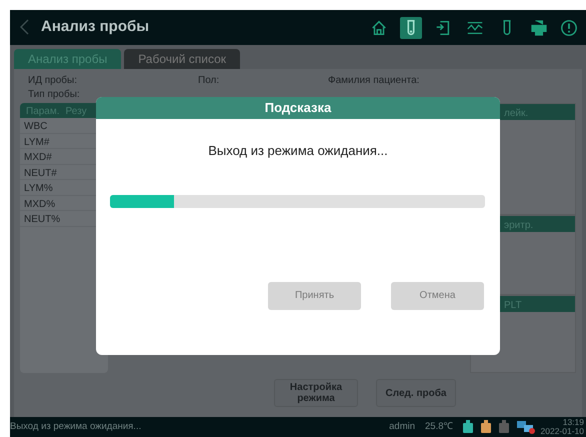  Describe the element at coordinates (316, 393) in the screenshot. I see `mode-button: Настройка режима` at that location.